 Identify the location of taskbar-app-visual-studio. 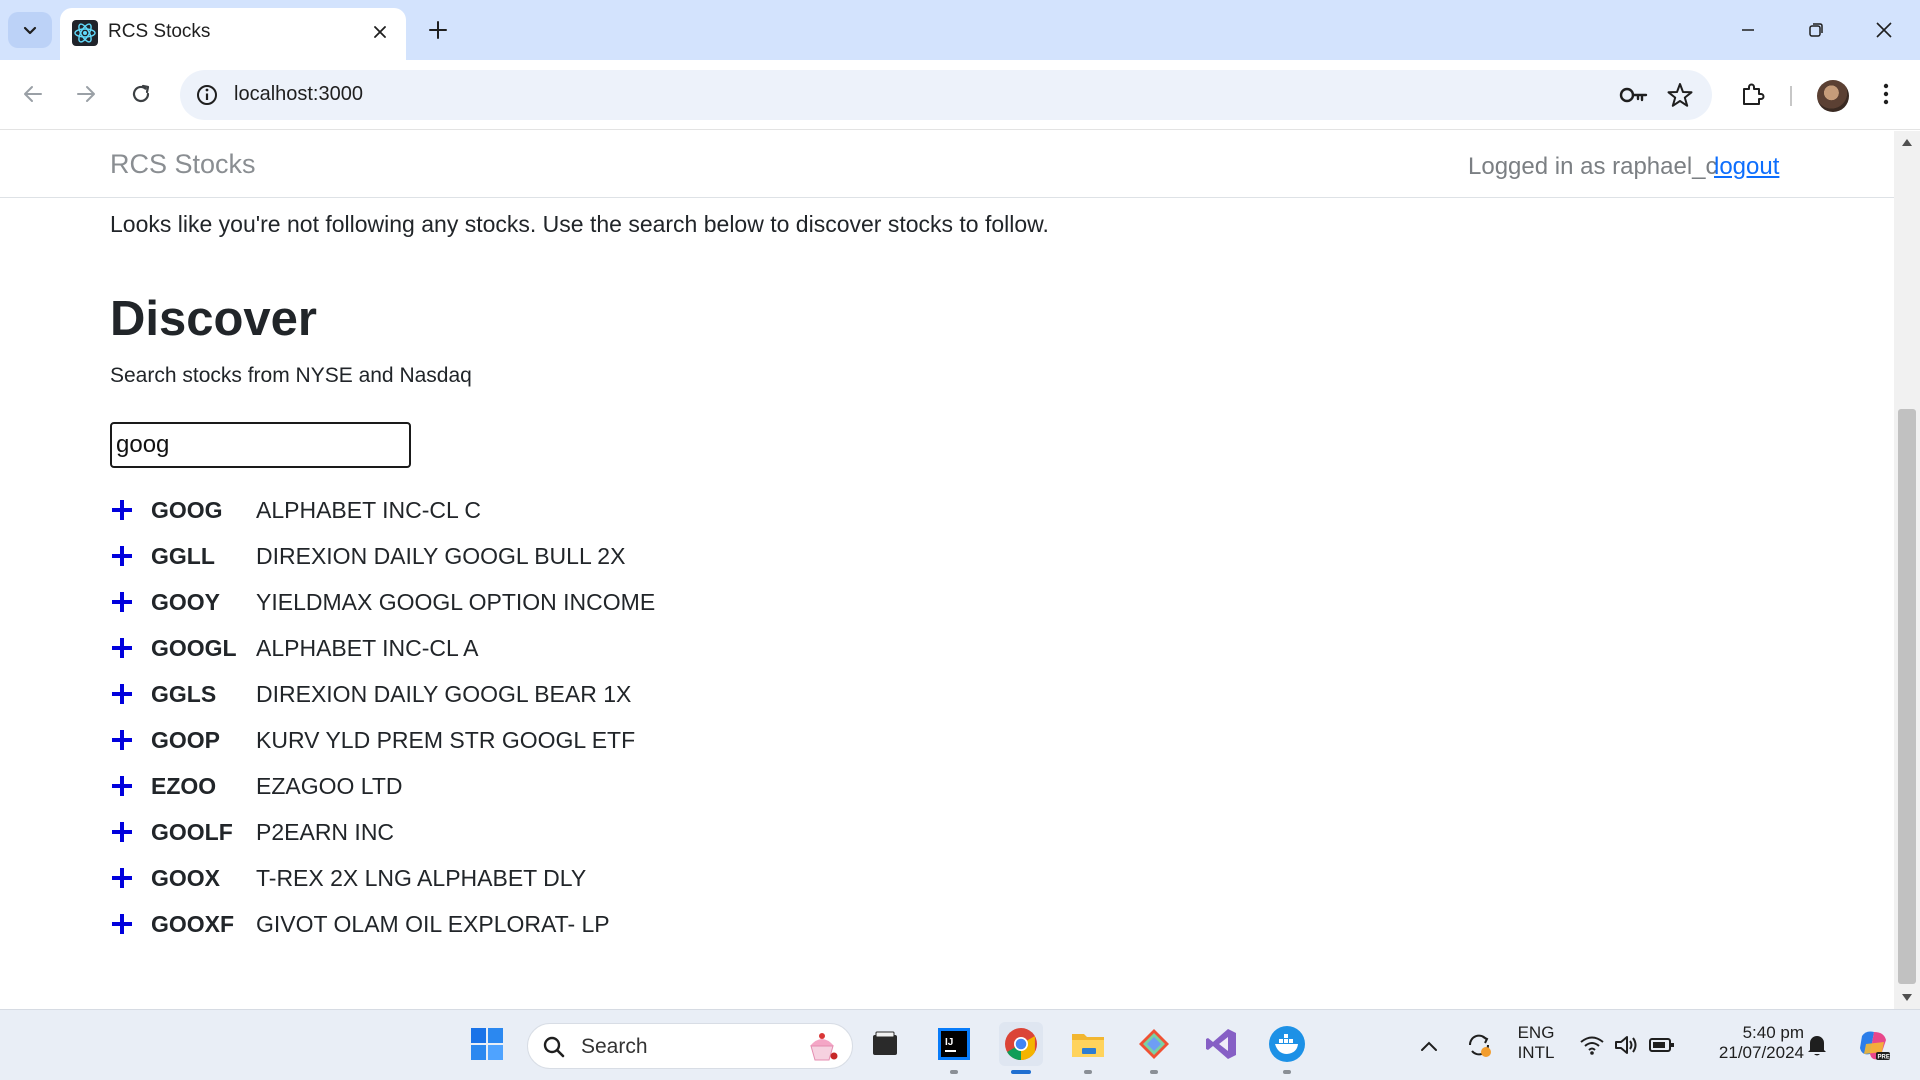
(1221, 1044).